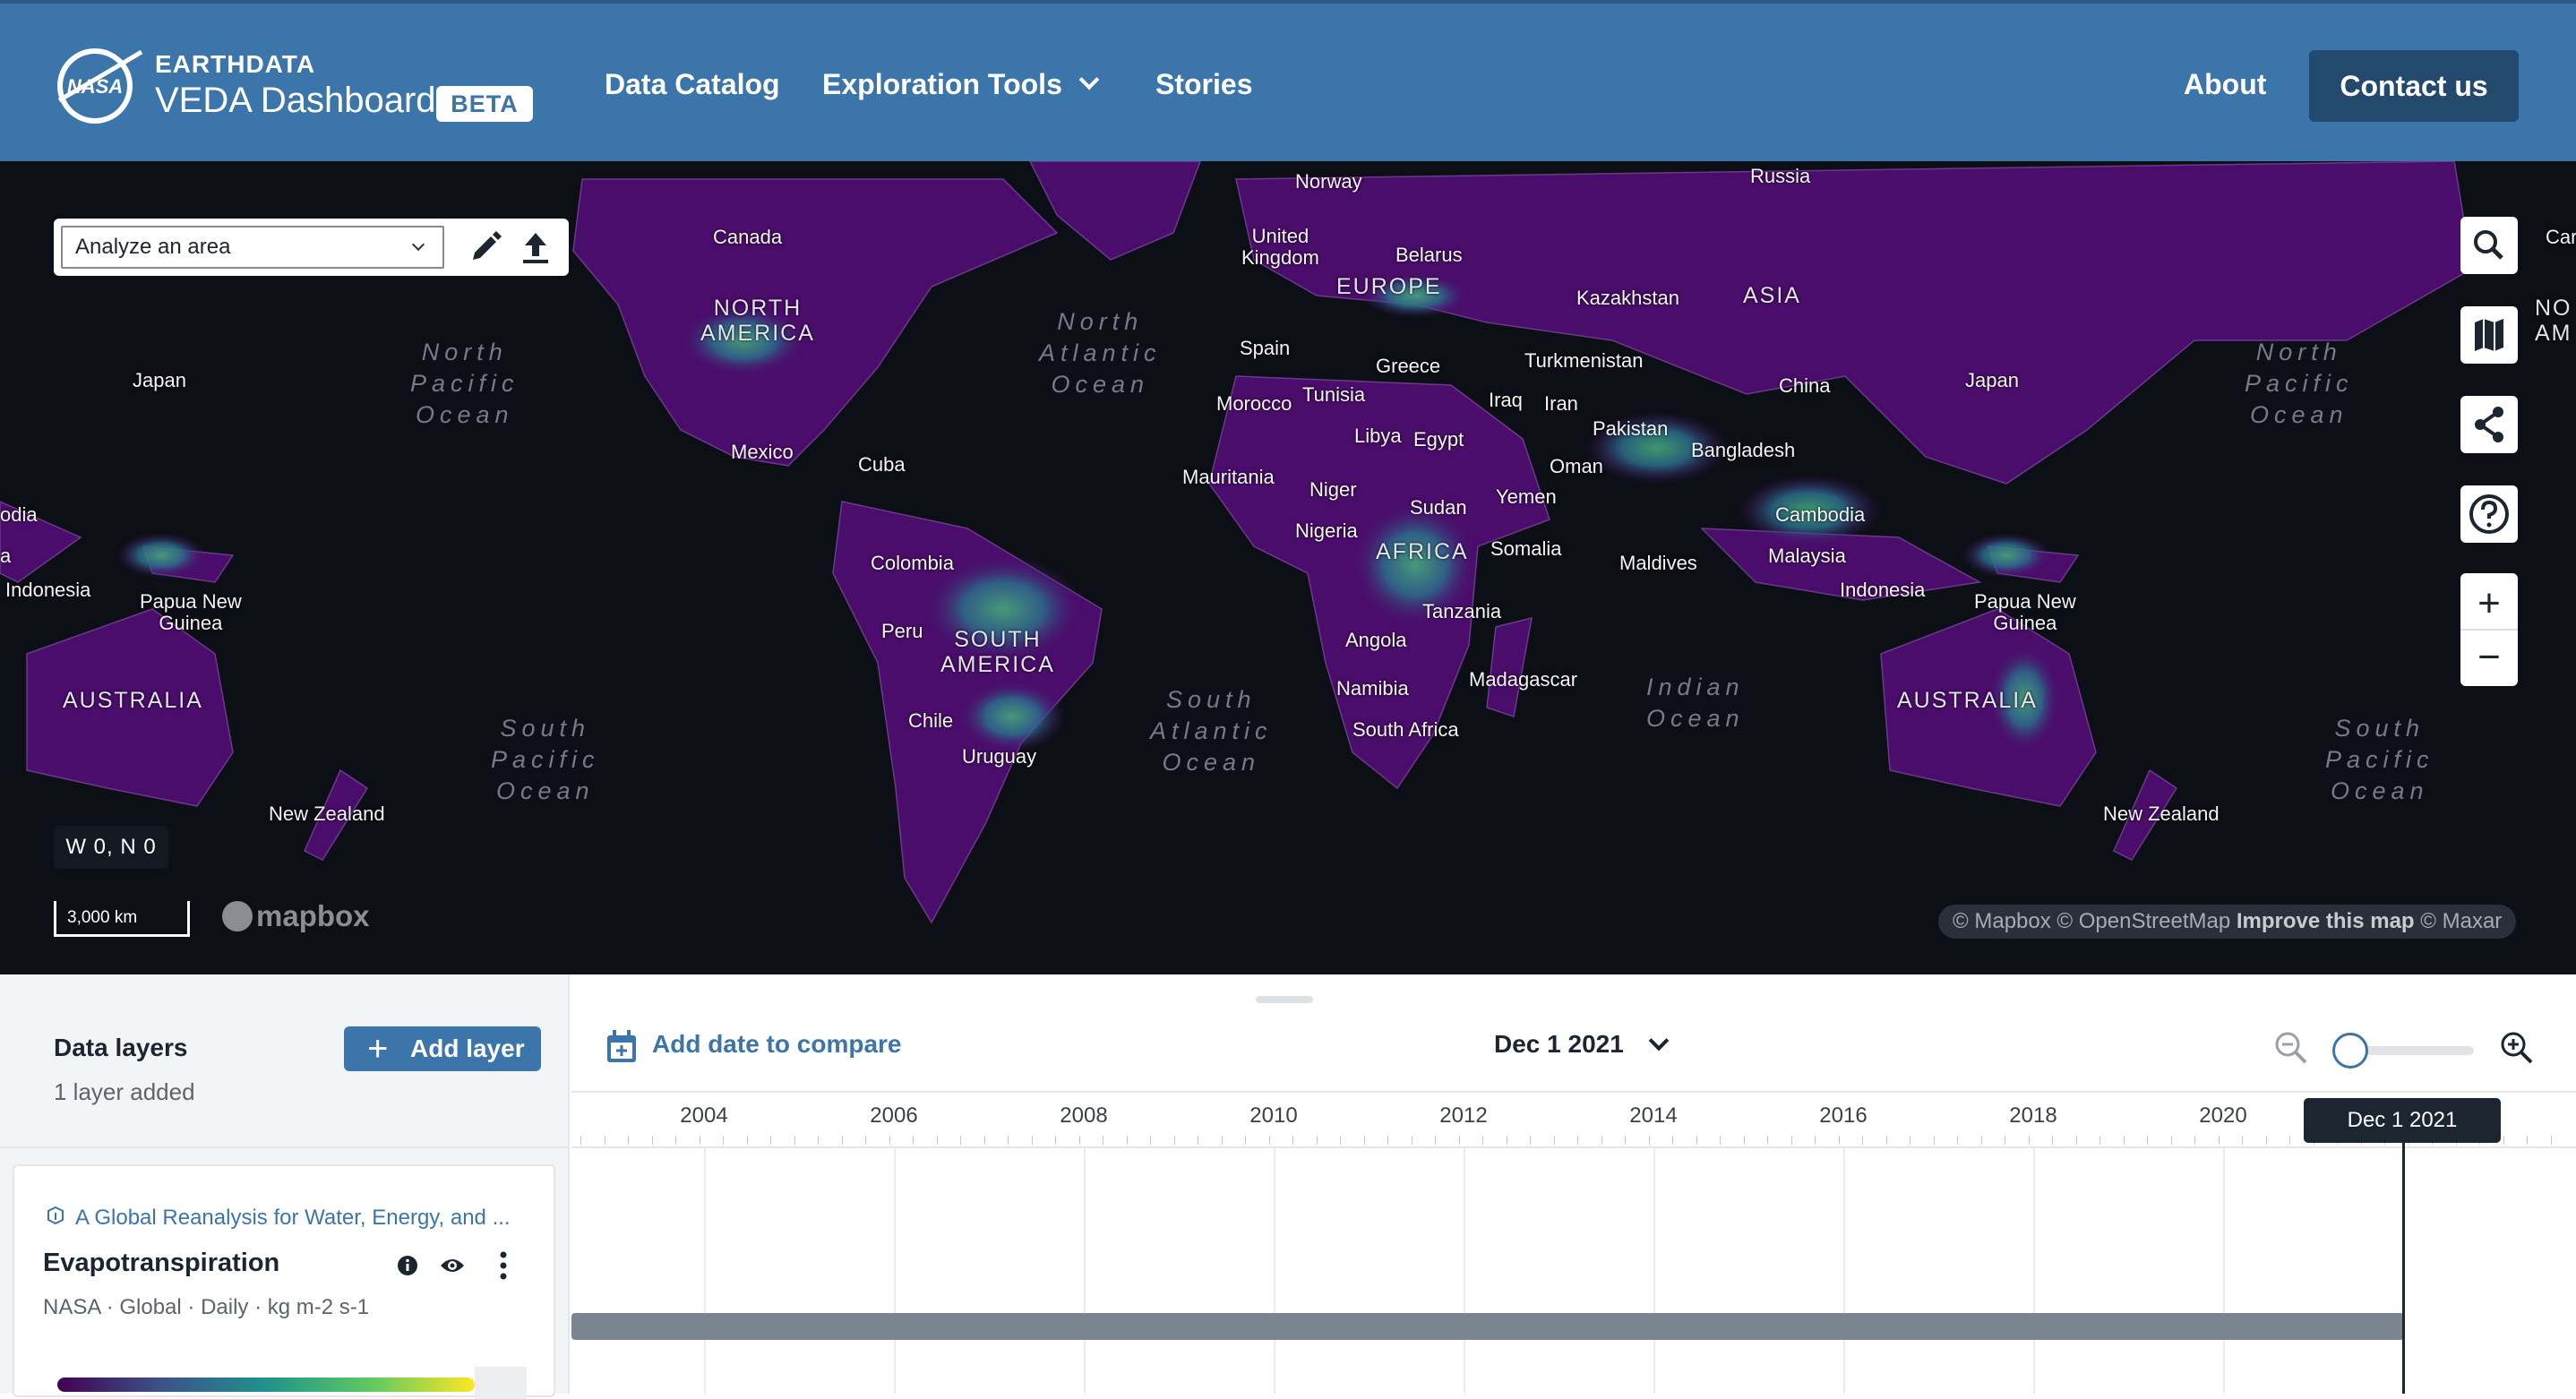 The height and width of the screenshot is (1399, 2576). I want to click on nav-exploration-tools: Exploration Tools, so click(961, 84).